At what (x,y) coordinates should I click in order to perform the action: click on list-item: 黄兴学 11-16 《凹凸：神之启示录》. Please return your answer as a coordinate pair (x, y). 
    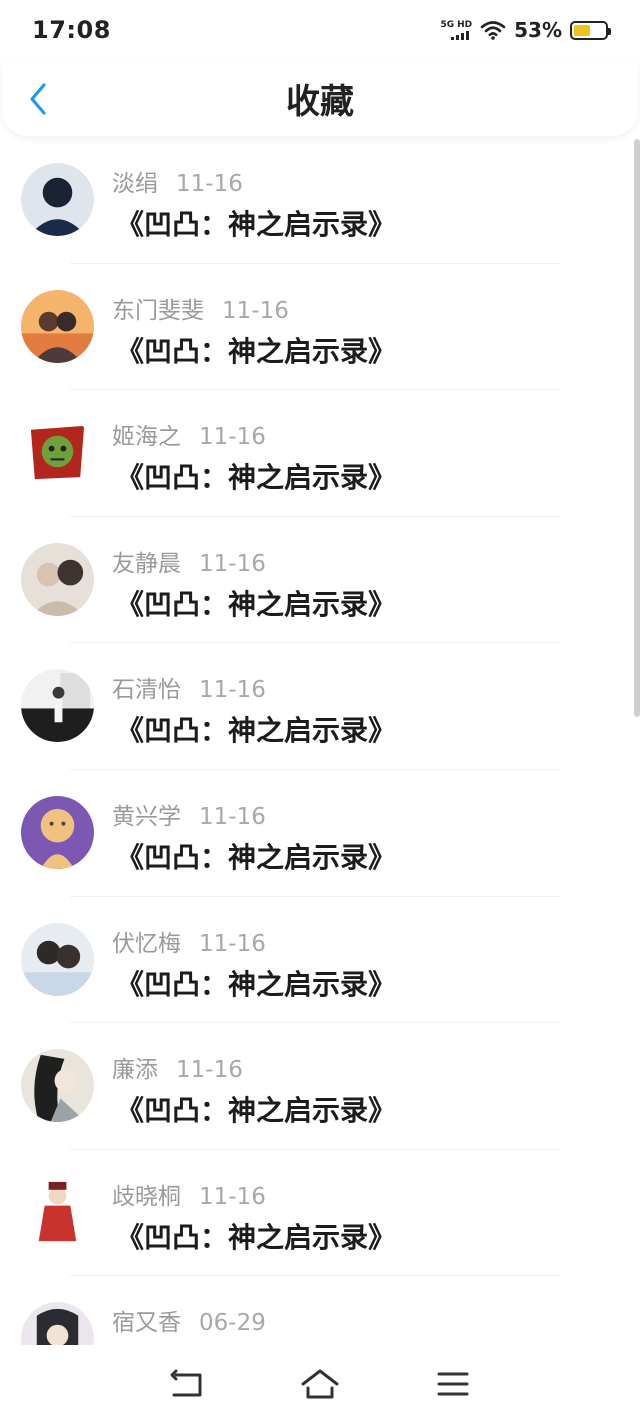
    Looking at the image, I should click on (320, 833).